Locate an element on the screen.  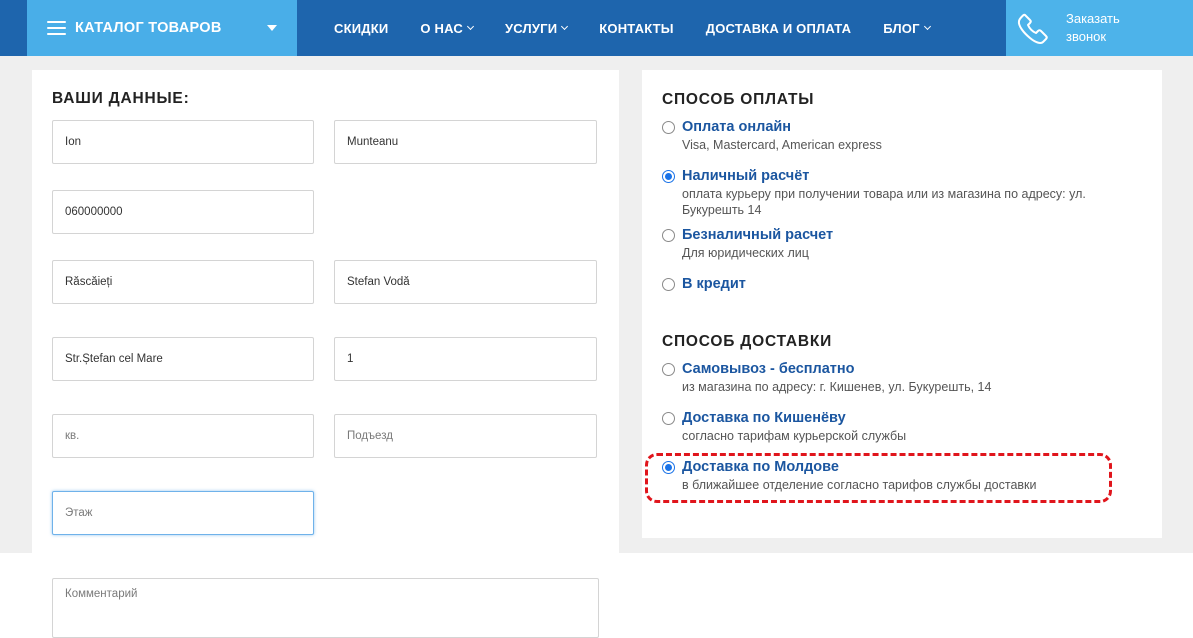
delivery-method-title: СПОСОБ ДОСТАВКИ is located at coordinates (747, 341).